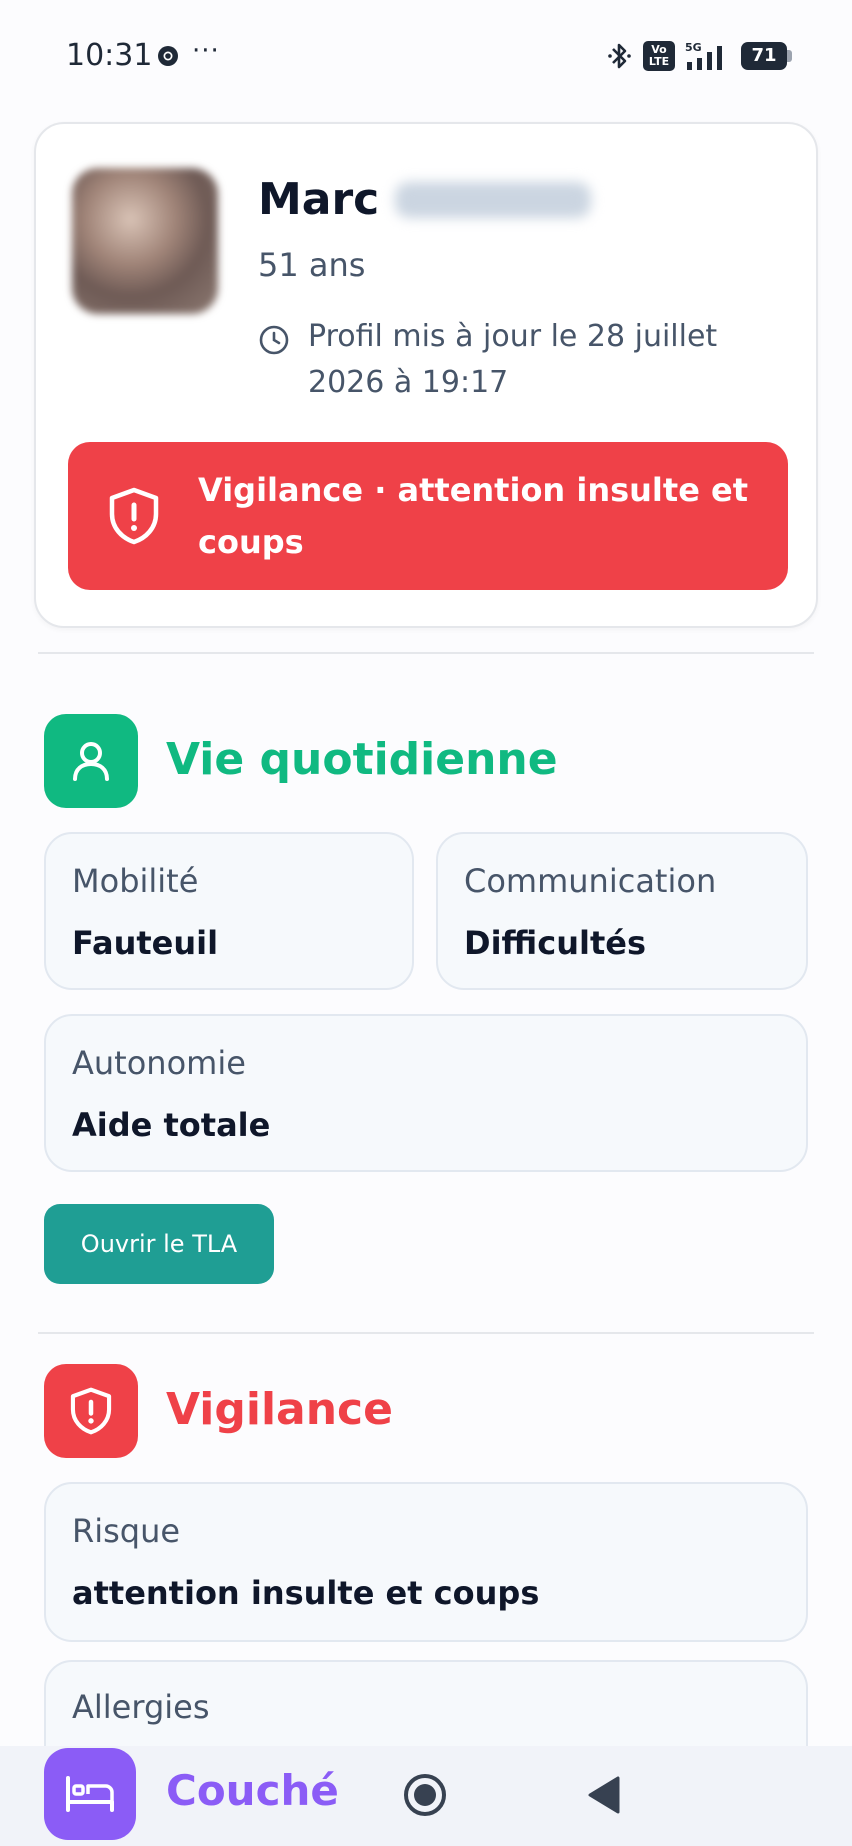 The height and width of the screenshot is (1846, 852). Describe the element at coordinates (693, 47) in the screenshot. I see `network-type-label: 5G` at that location.